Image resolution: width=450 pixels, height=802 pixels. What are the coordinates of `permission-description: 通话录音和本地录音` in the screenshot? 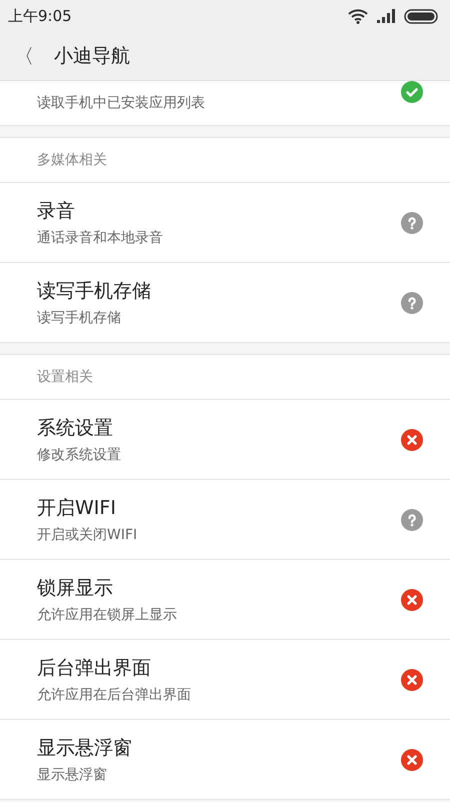 It's located at (100, 238).